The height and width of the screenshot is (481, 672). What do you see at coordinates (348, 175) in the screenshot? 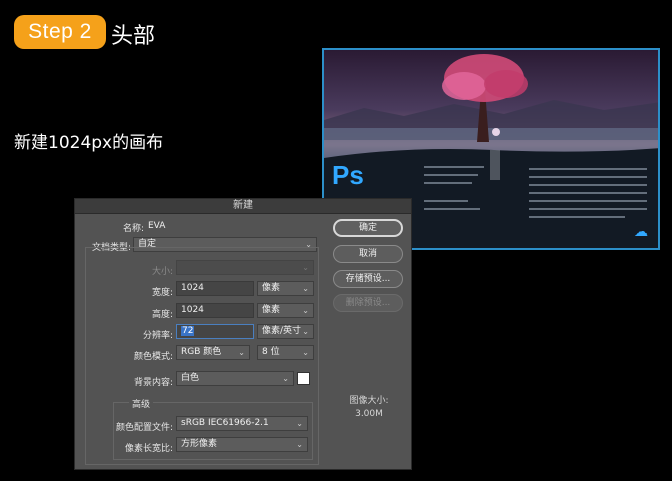
I see `photoshop-logo: Ps` at bounding box center [348, 175].